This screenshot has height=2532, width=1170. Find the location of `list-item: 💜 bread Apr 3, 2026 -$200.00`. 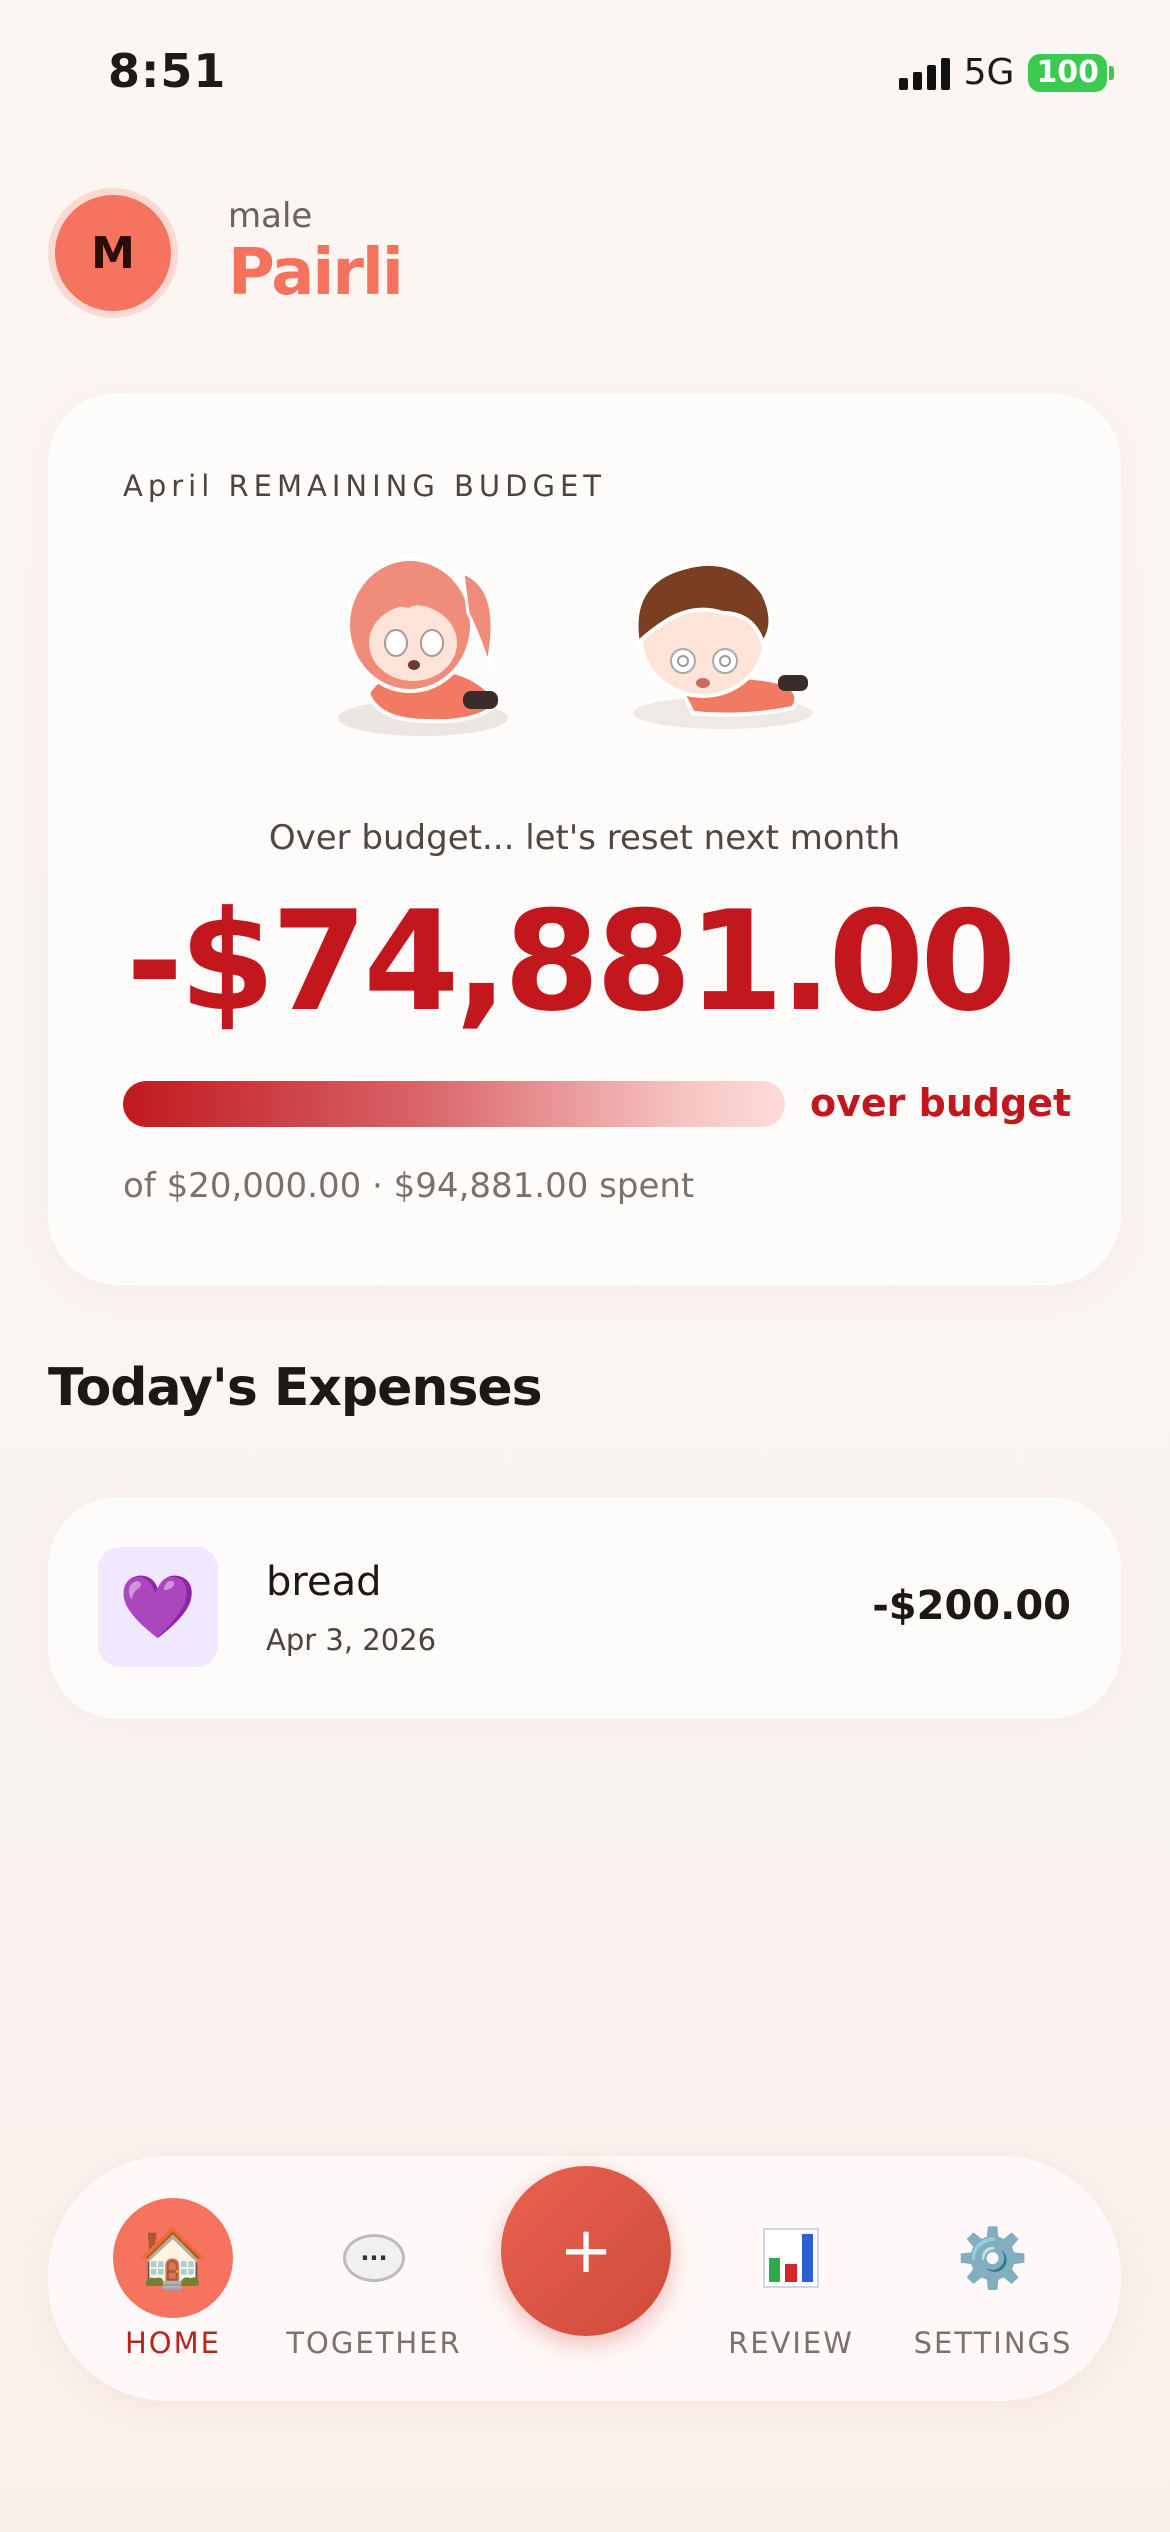

list-item: 💜 bread Apr 3, 2026 -$200.00 is located at coordinates (584, 1608).